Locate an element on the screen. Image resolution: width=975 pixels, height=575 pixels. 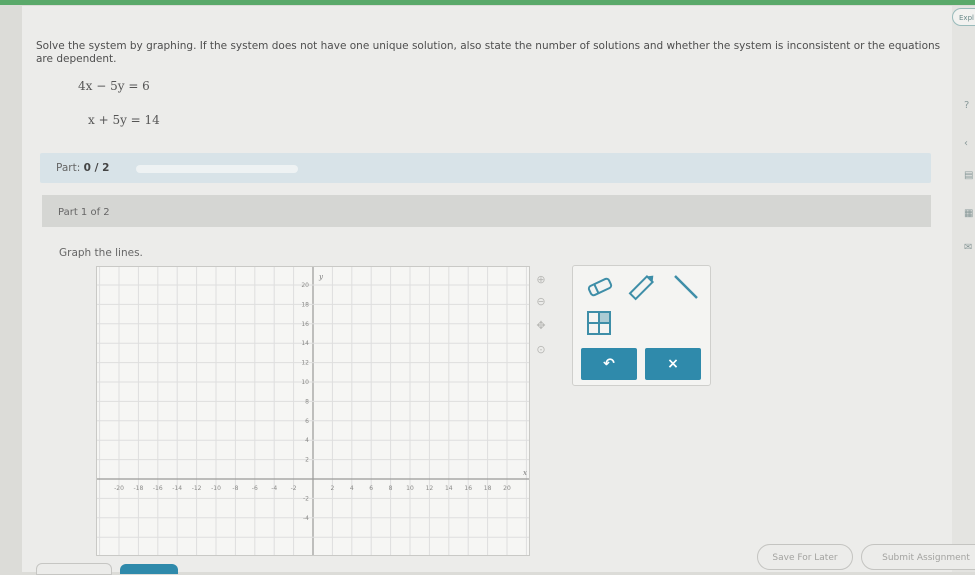
submit-assignment-button: Submit Assignment is located at coordinates (918, 557).